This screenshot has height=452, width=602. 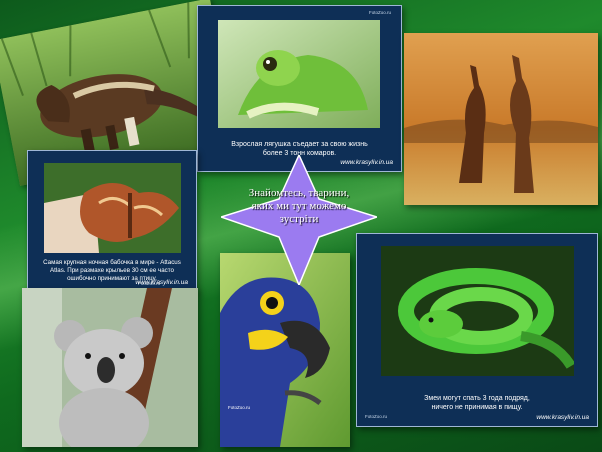 I want to click on snake-image, so click(x=477, y=311).